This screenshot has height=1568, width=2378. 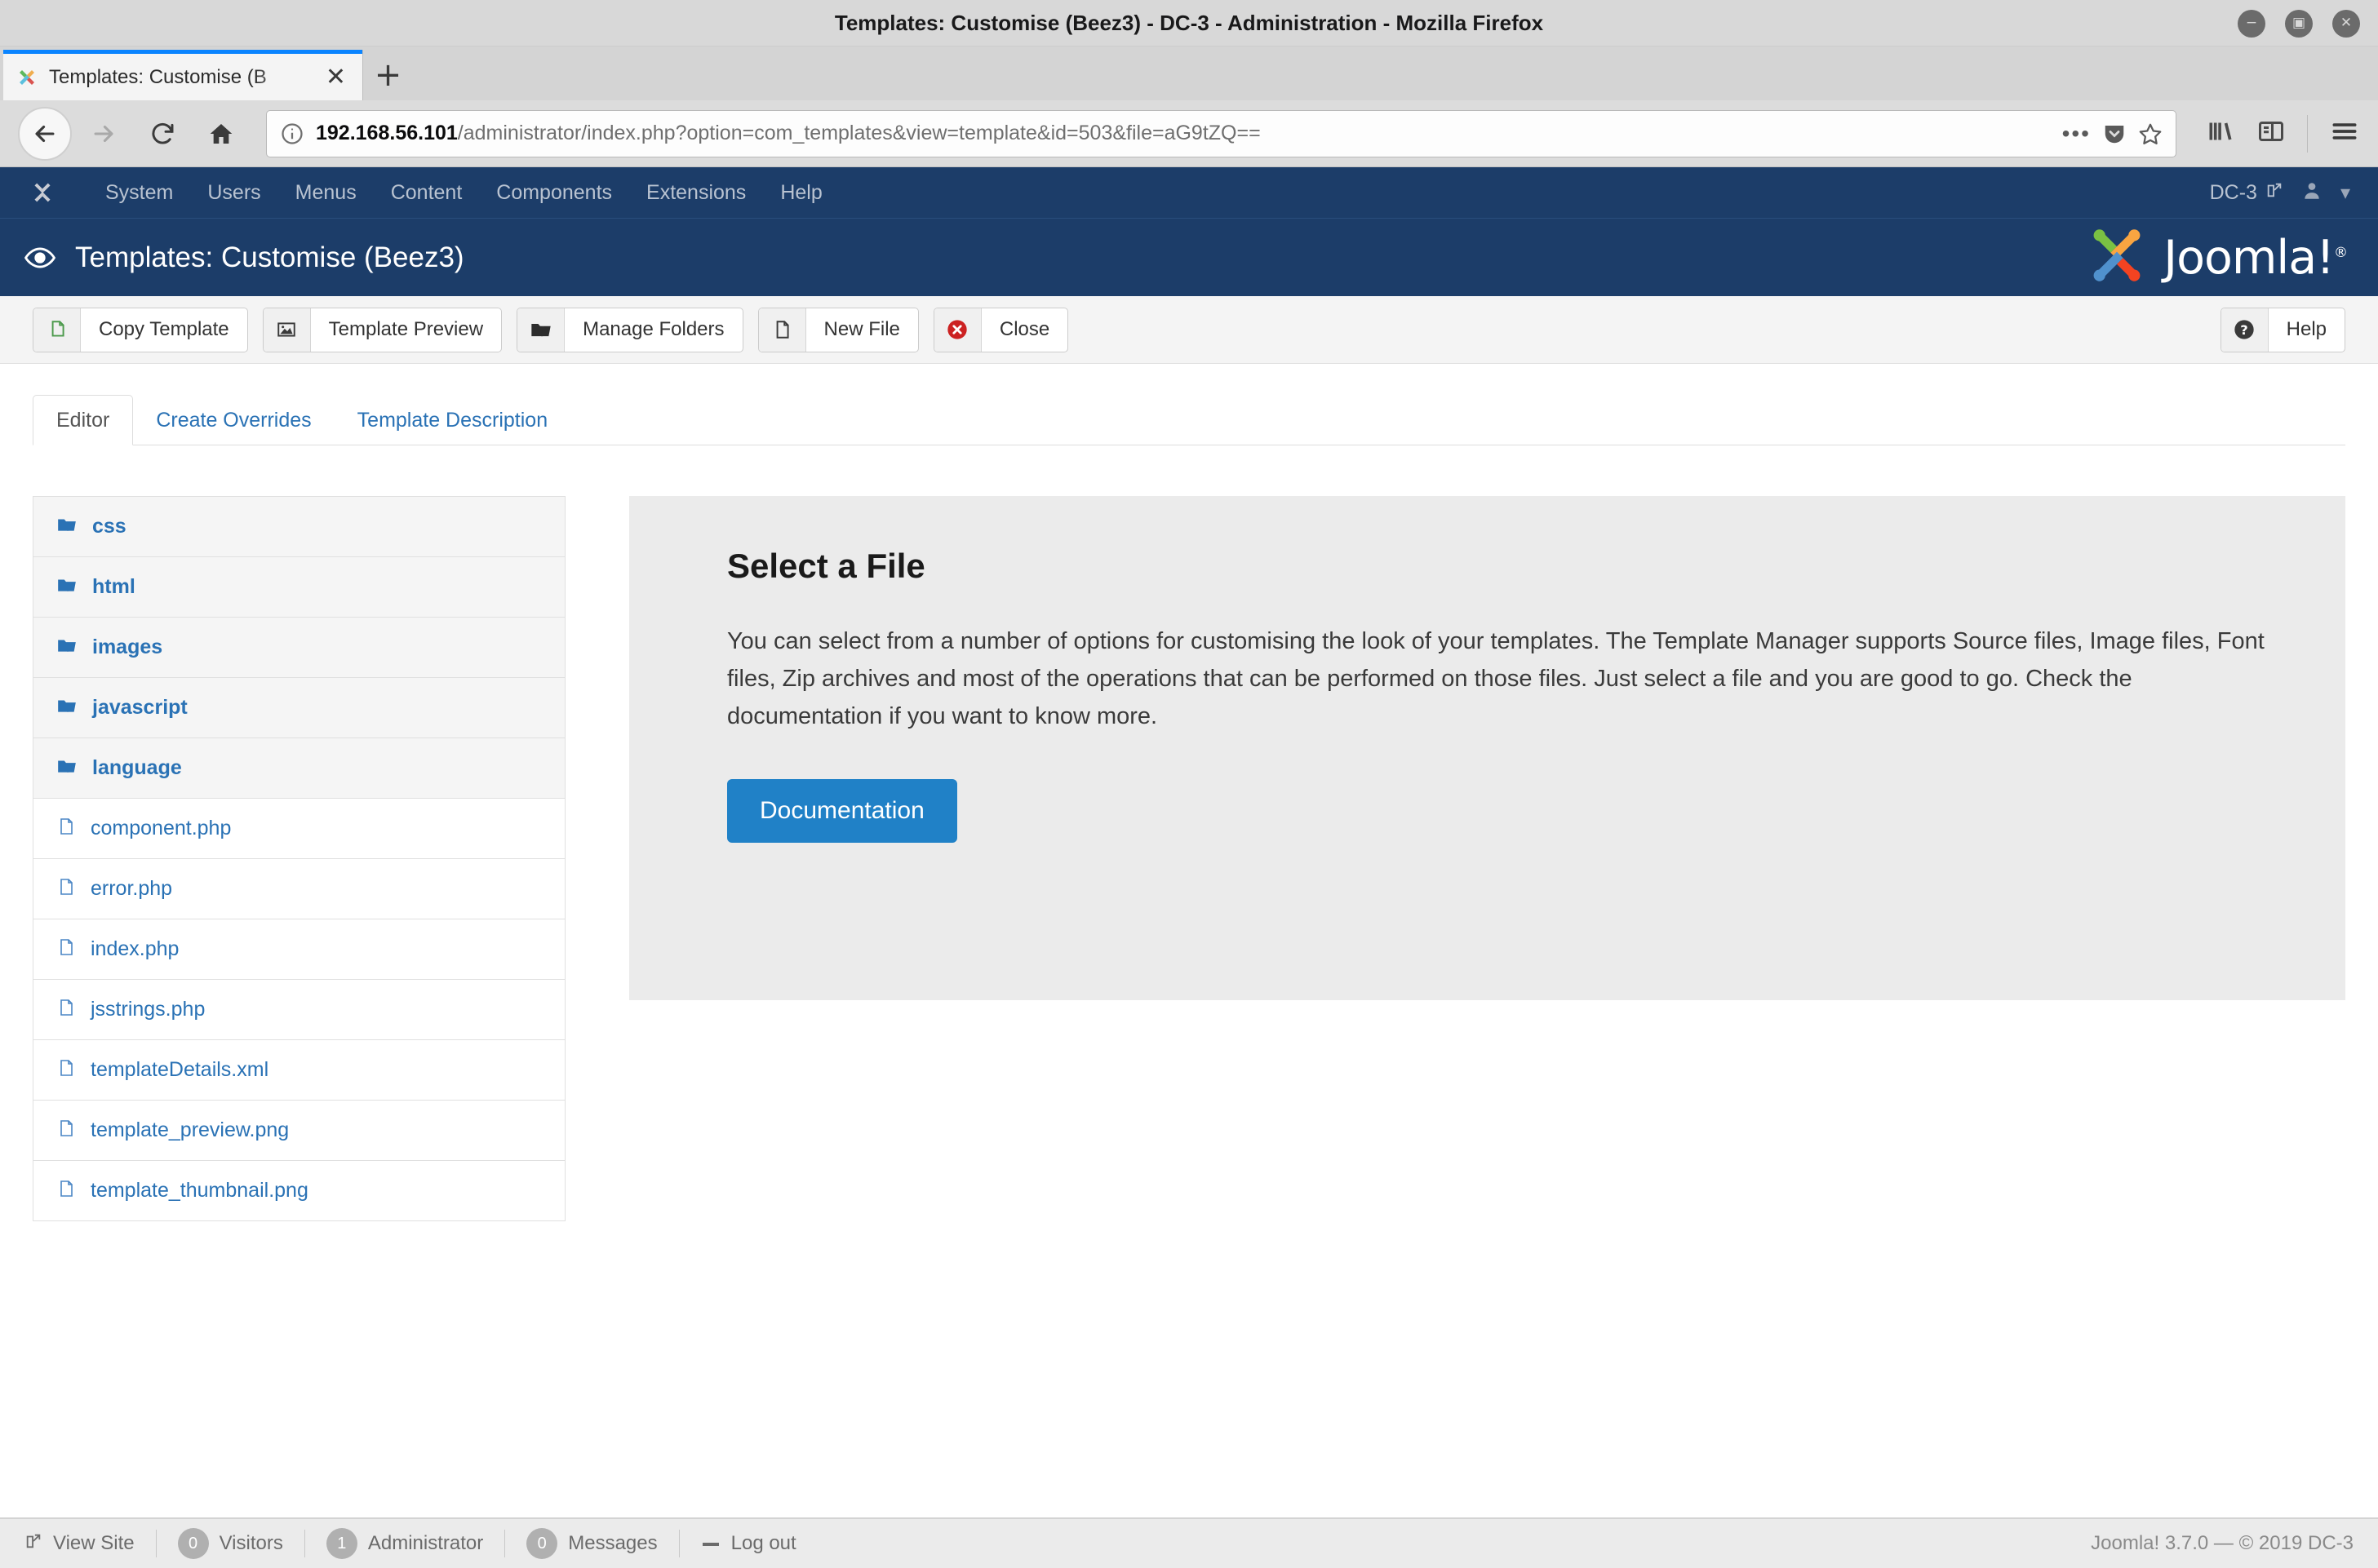 I want to click on visitors-status: 0 Visitors, so click(x=230, y=1543).